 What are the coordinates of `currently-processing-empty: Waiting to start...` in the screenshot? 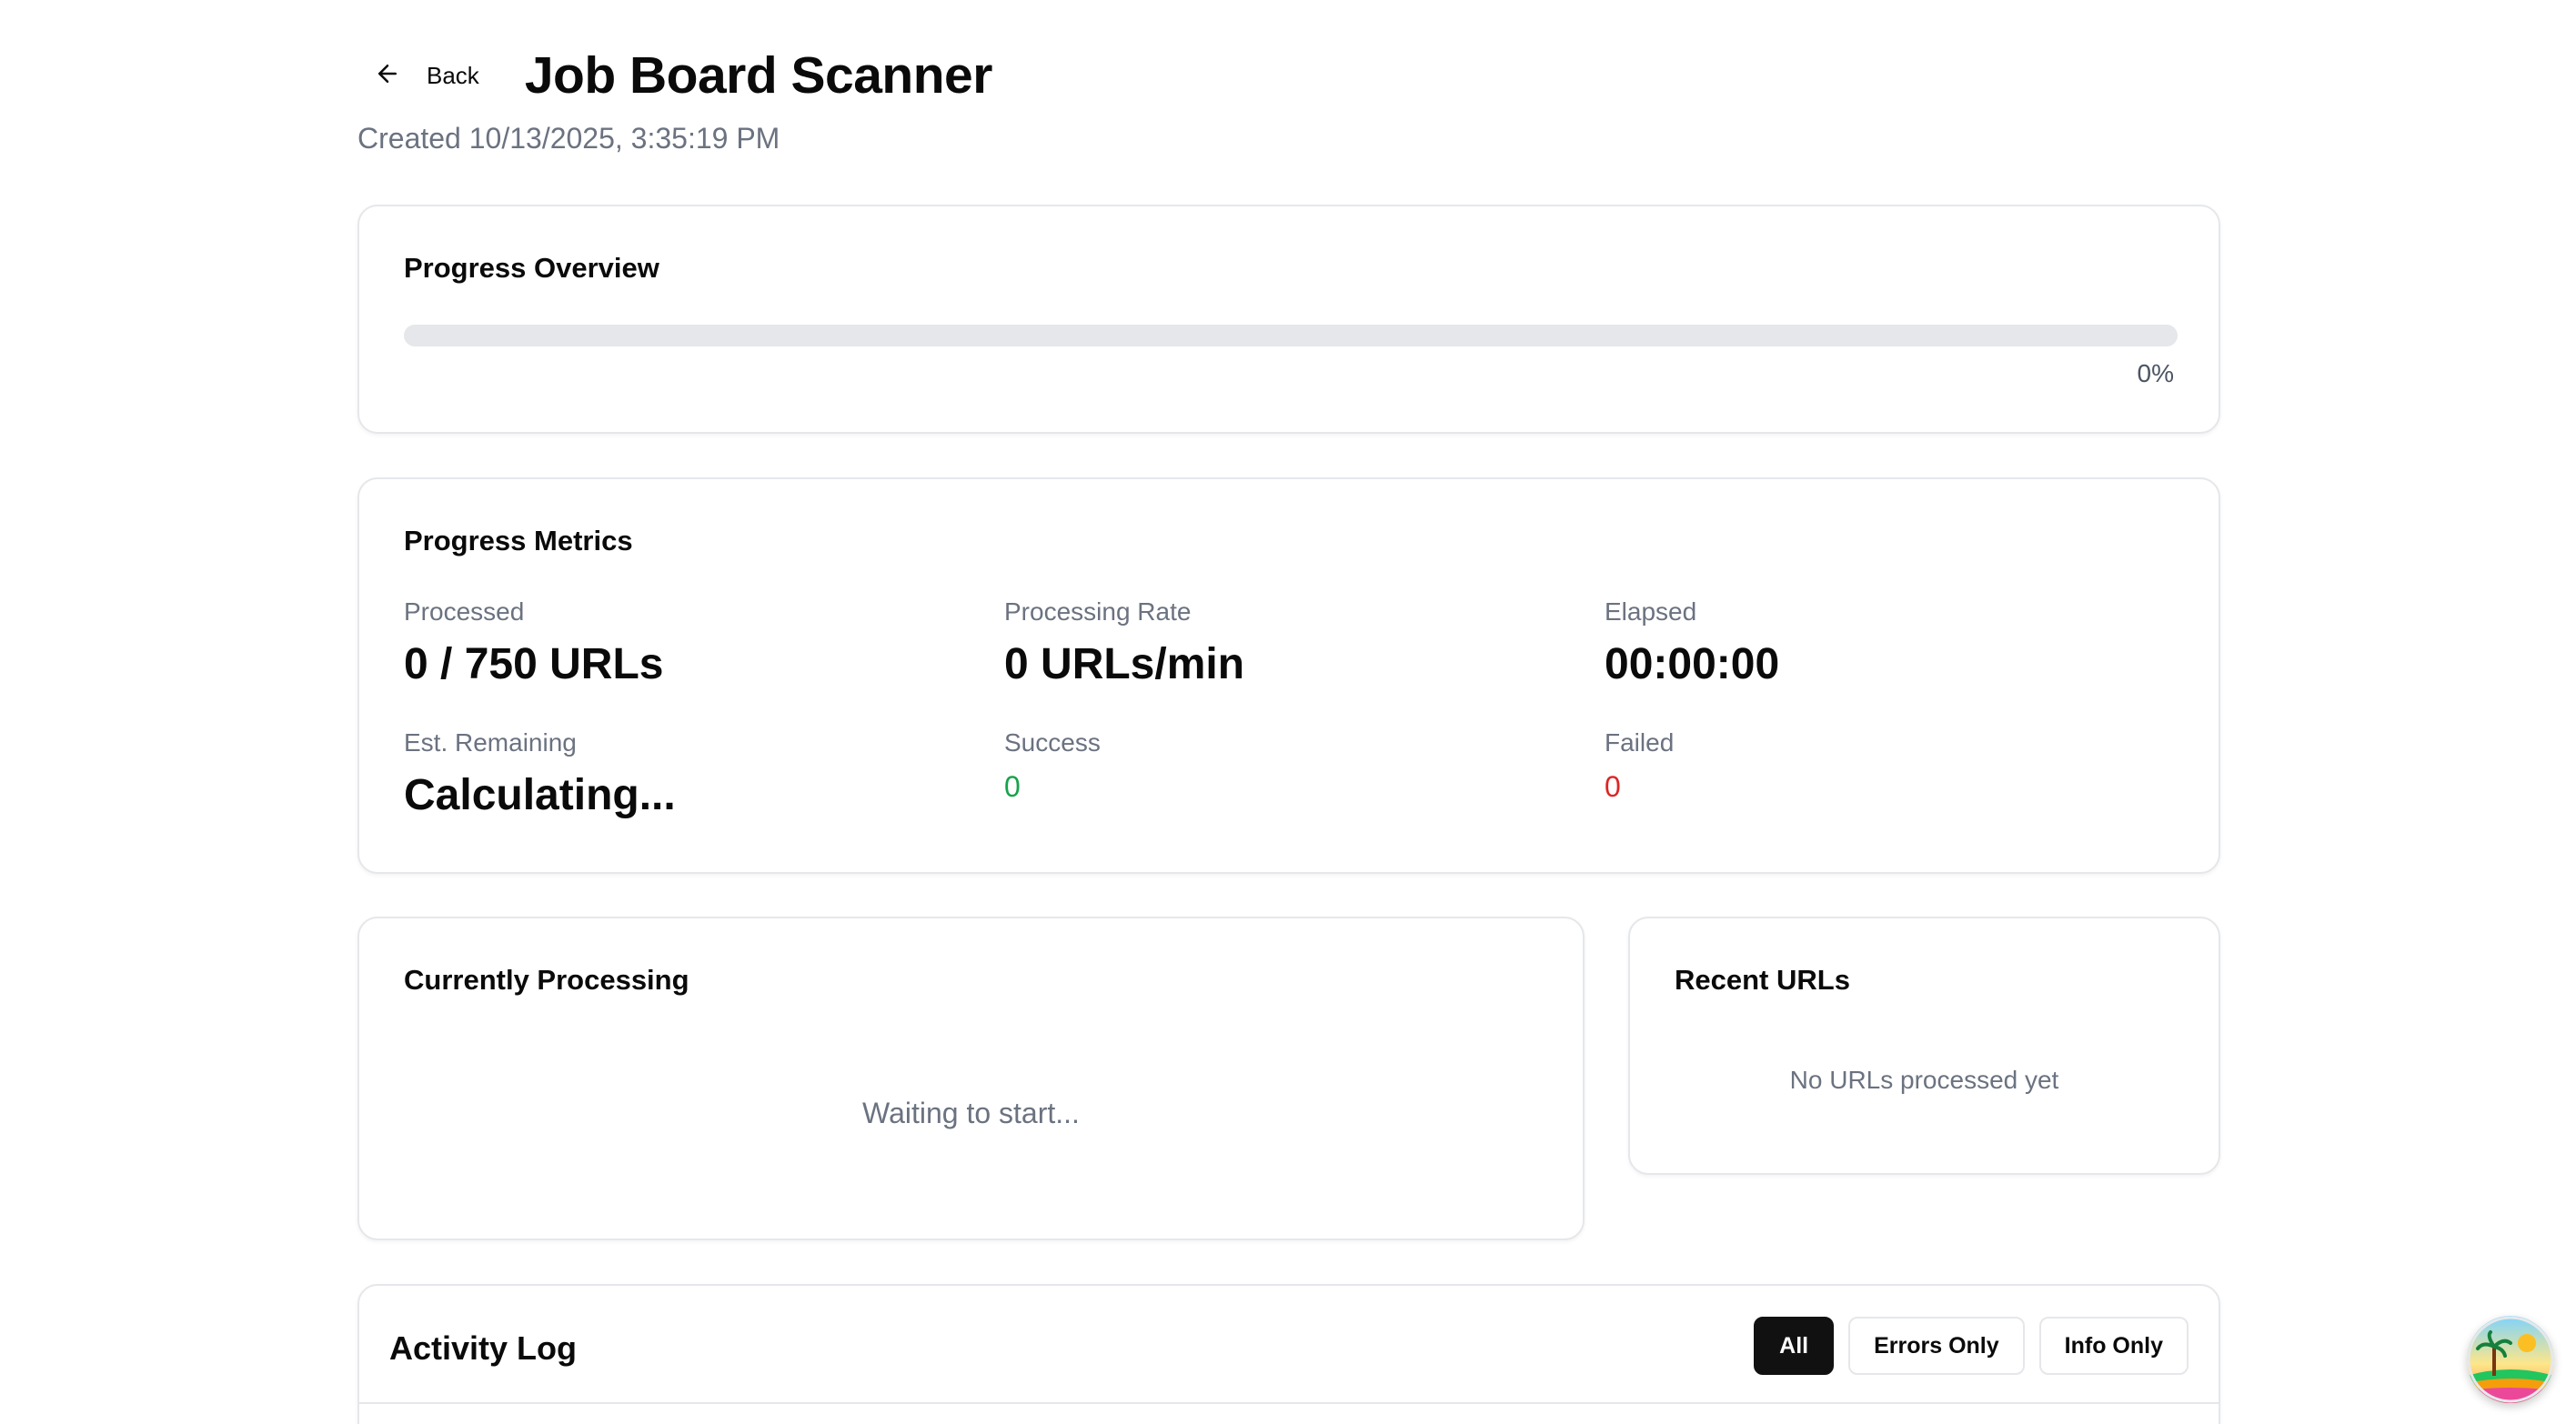 It's located at (971, 1113).